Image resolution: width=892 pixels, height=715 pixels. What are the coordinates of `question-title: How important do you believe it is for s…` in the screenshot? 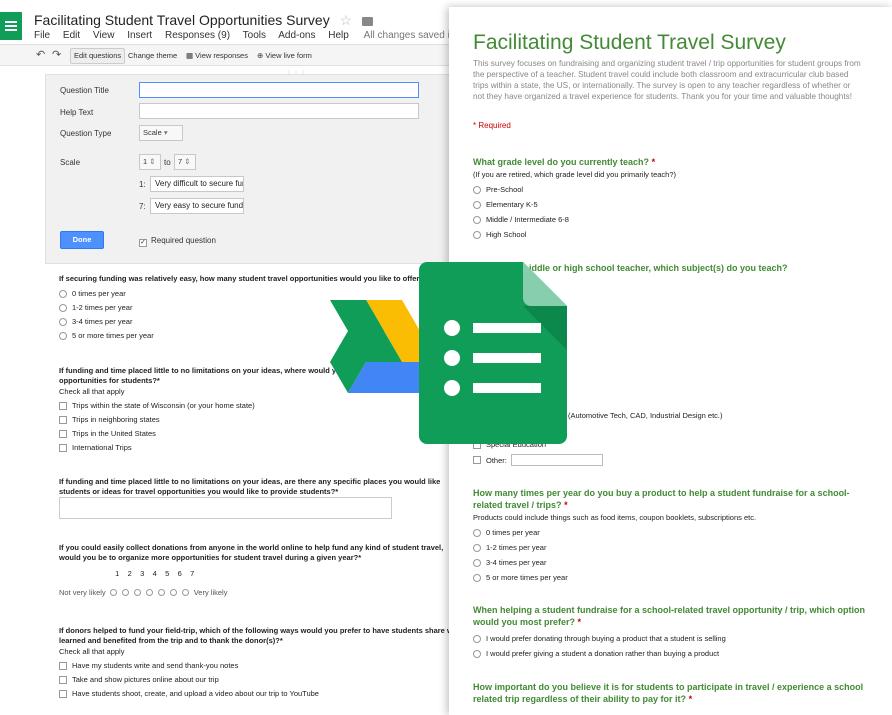 It's located at (673, 693).